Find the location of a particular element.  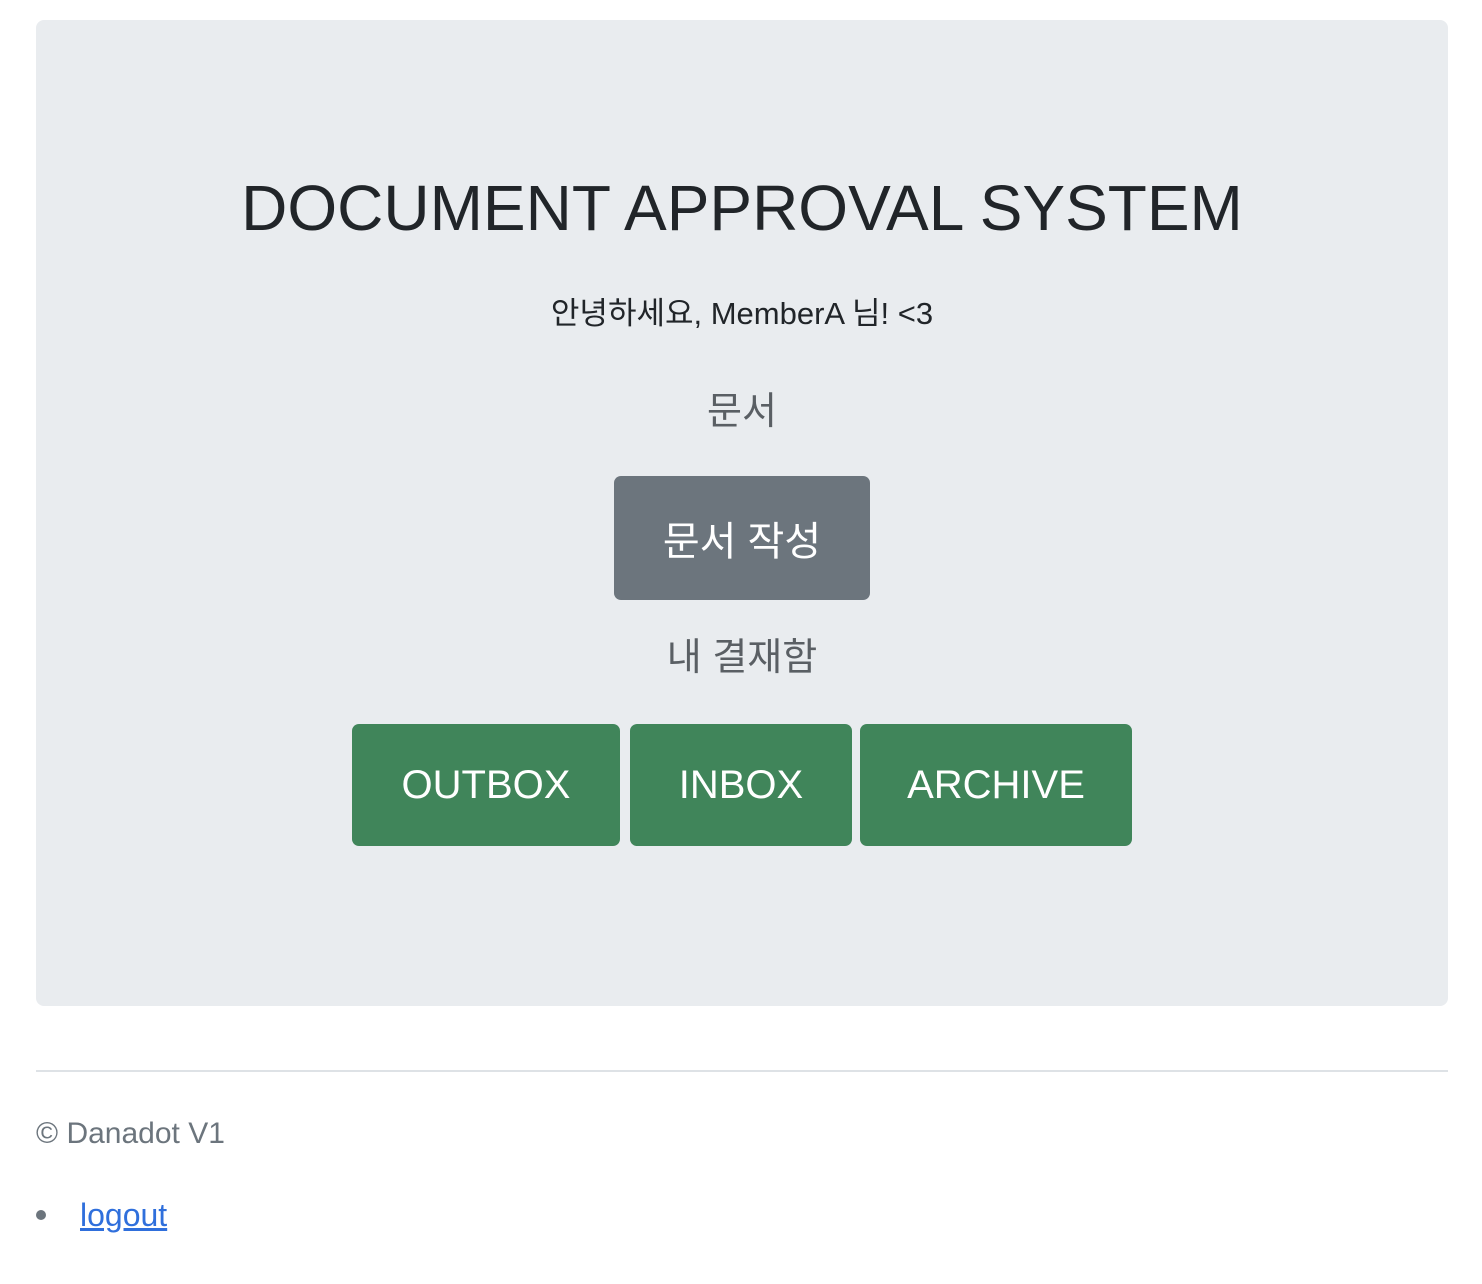

outbox-button: OUTBOX is located at coordinates (486, 785).